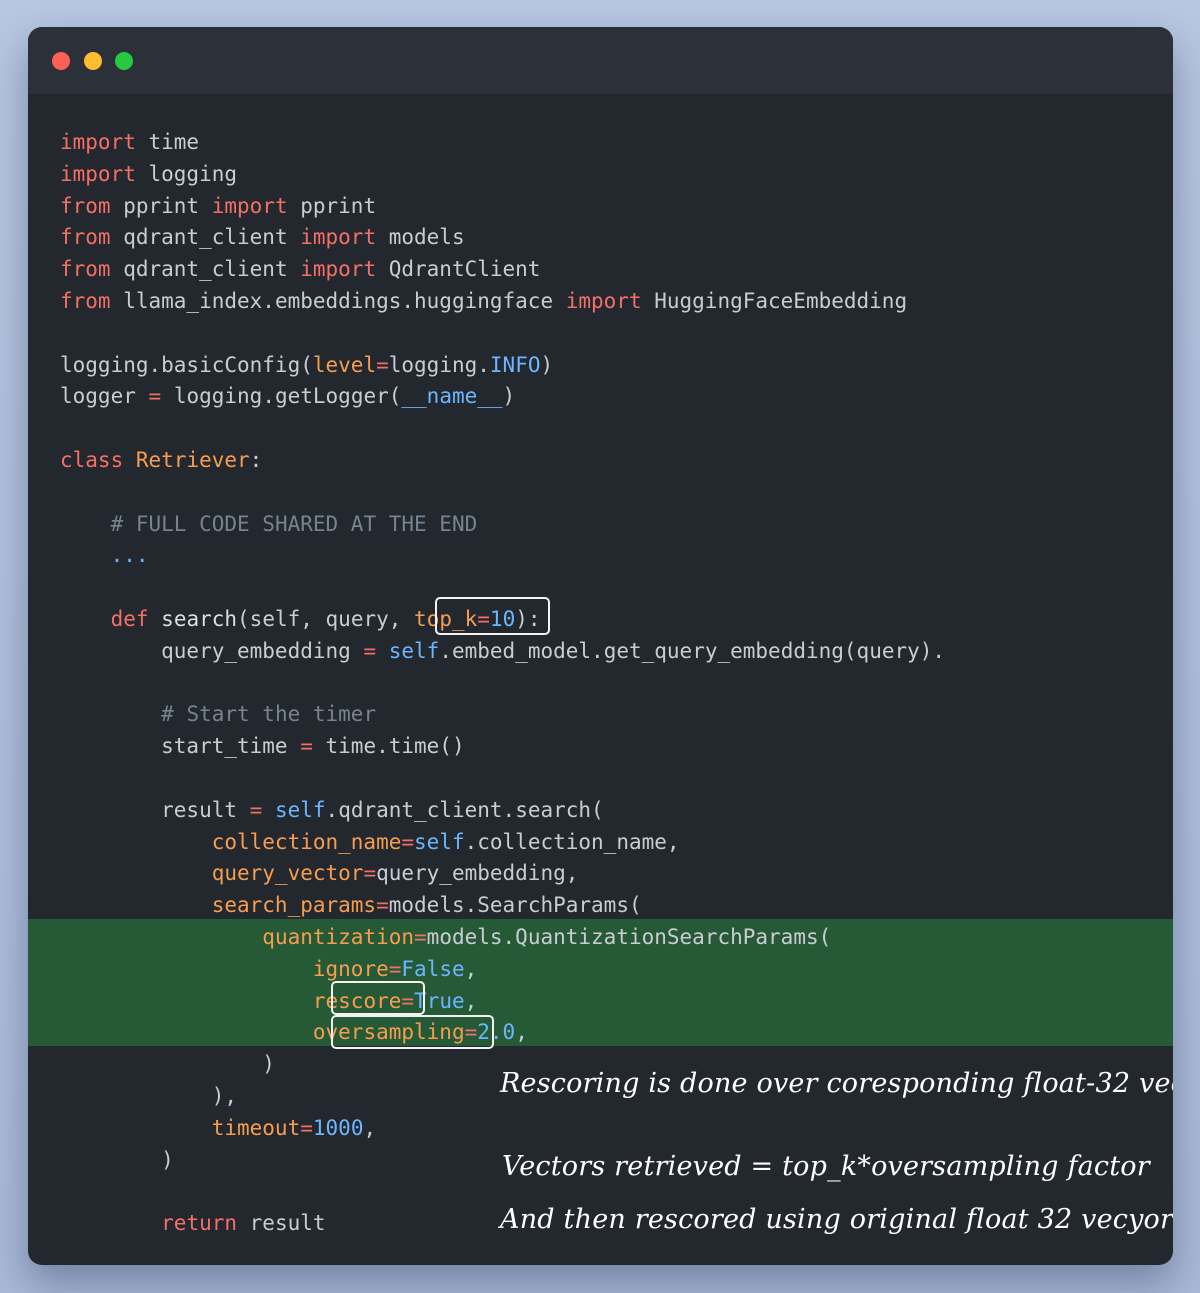  Describe the element at coordinates (433, 968) in the screenshot. I see `code-token: False` at that location.